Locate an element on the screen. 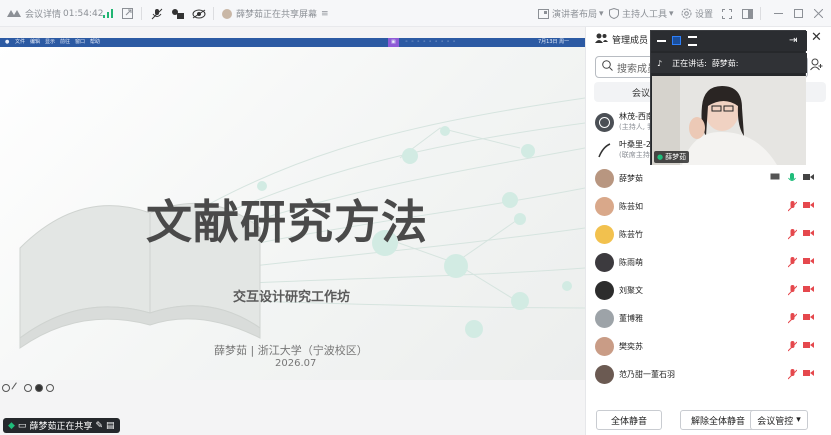  toolbox-icon is located at coordinates (28, 388).